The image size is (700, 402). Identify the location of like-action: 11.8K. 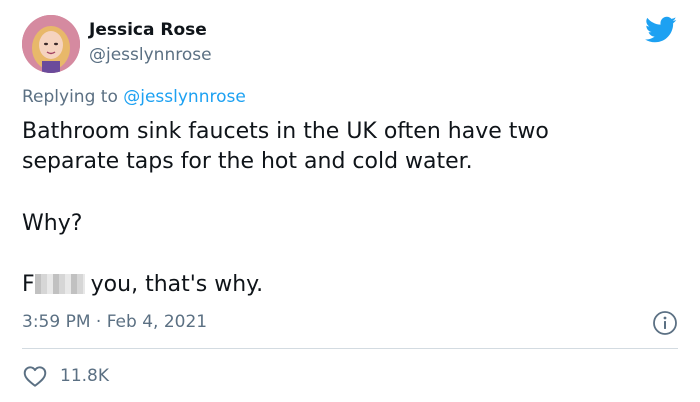
(65, 376).